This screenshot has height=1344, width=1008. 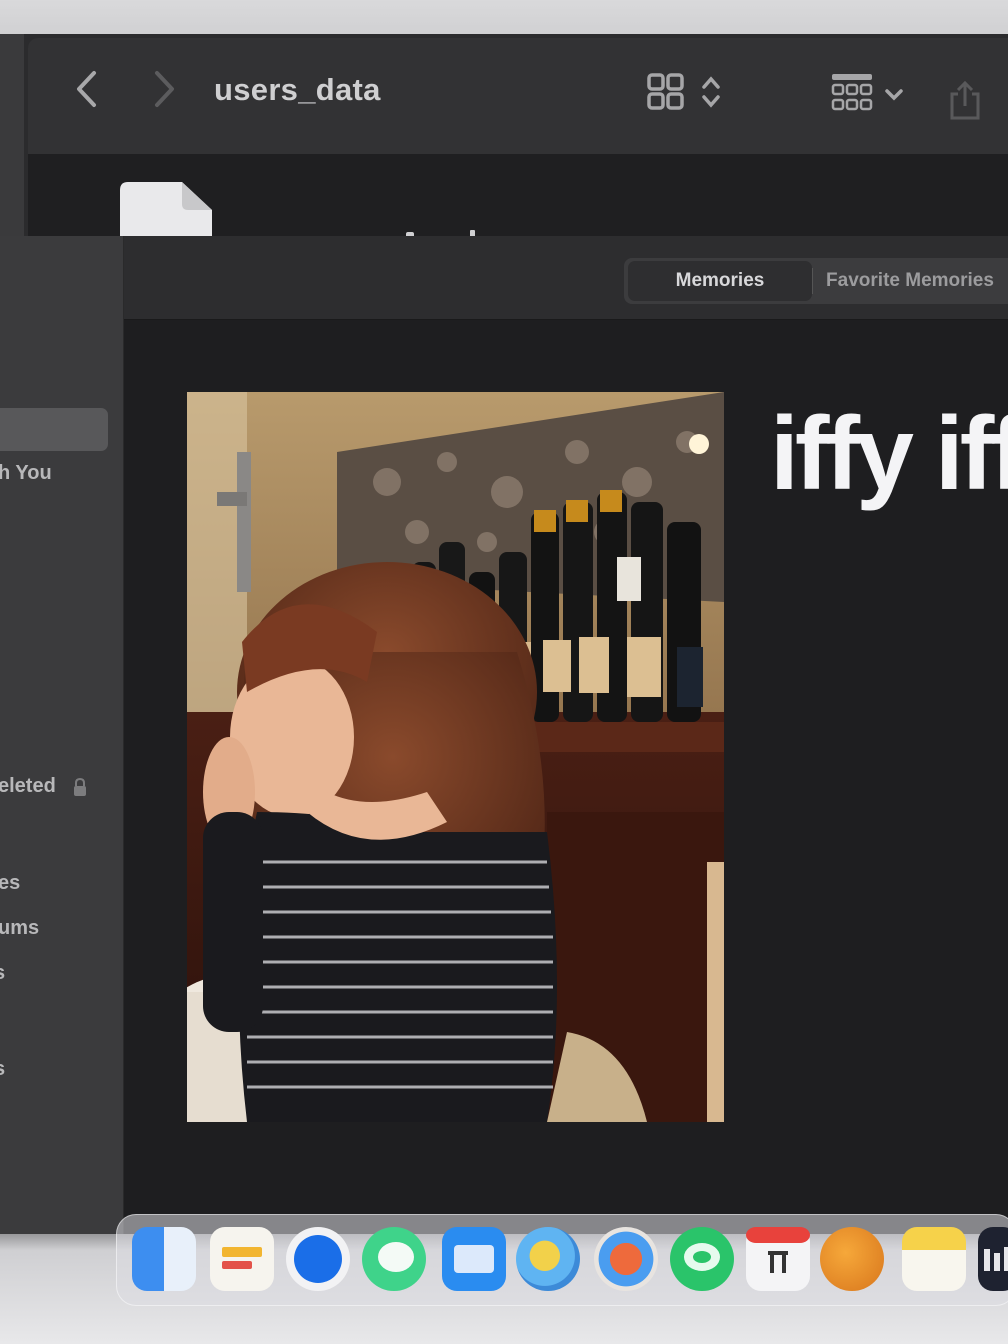 What do you see at coordinates (28, 786) in the screenshot?
I see `sidebar-item-label: eleted` at bounding box center [28, 786].